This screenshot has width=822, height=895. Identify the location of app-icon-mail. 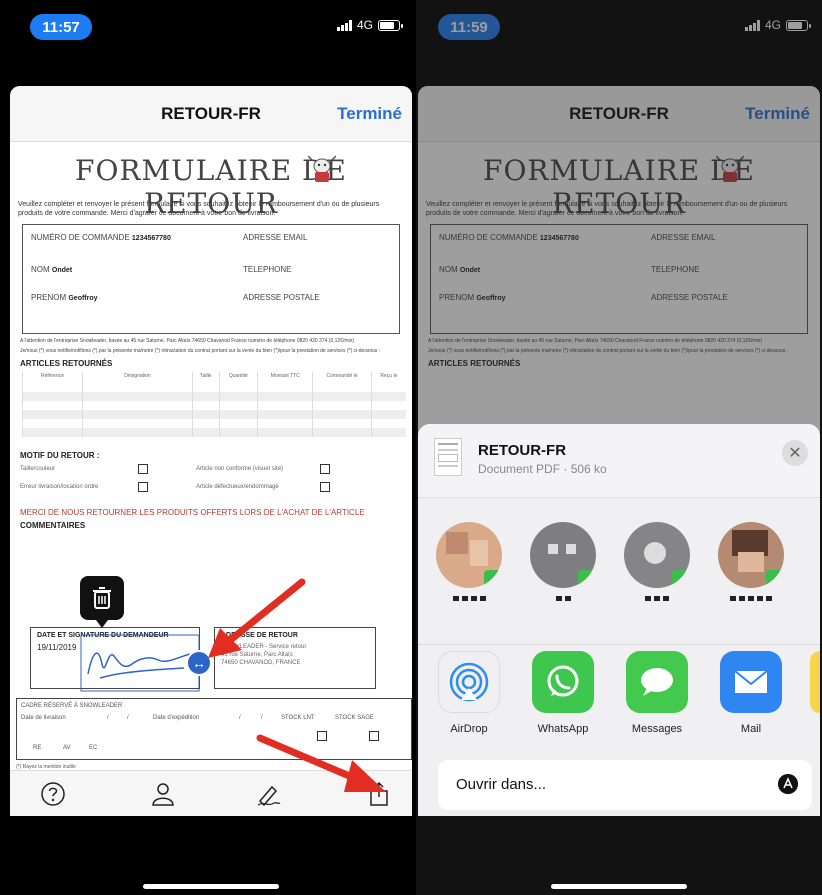
(751, 682).